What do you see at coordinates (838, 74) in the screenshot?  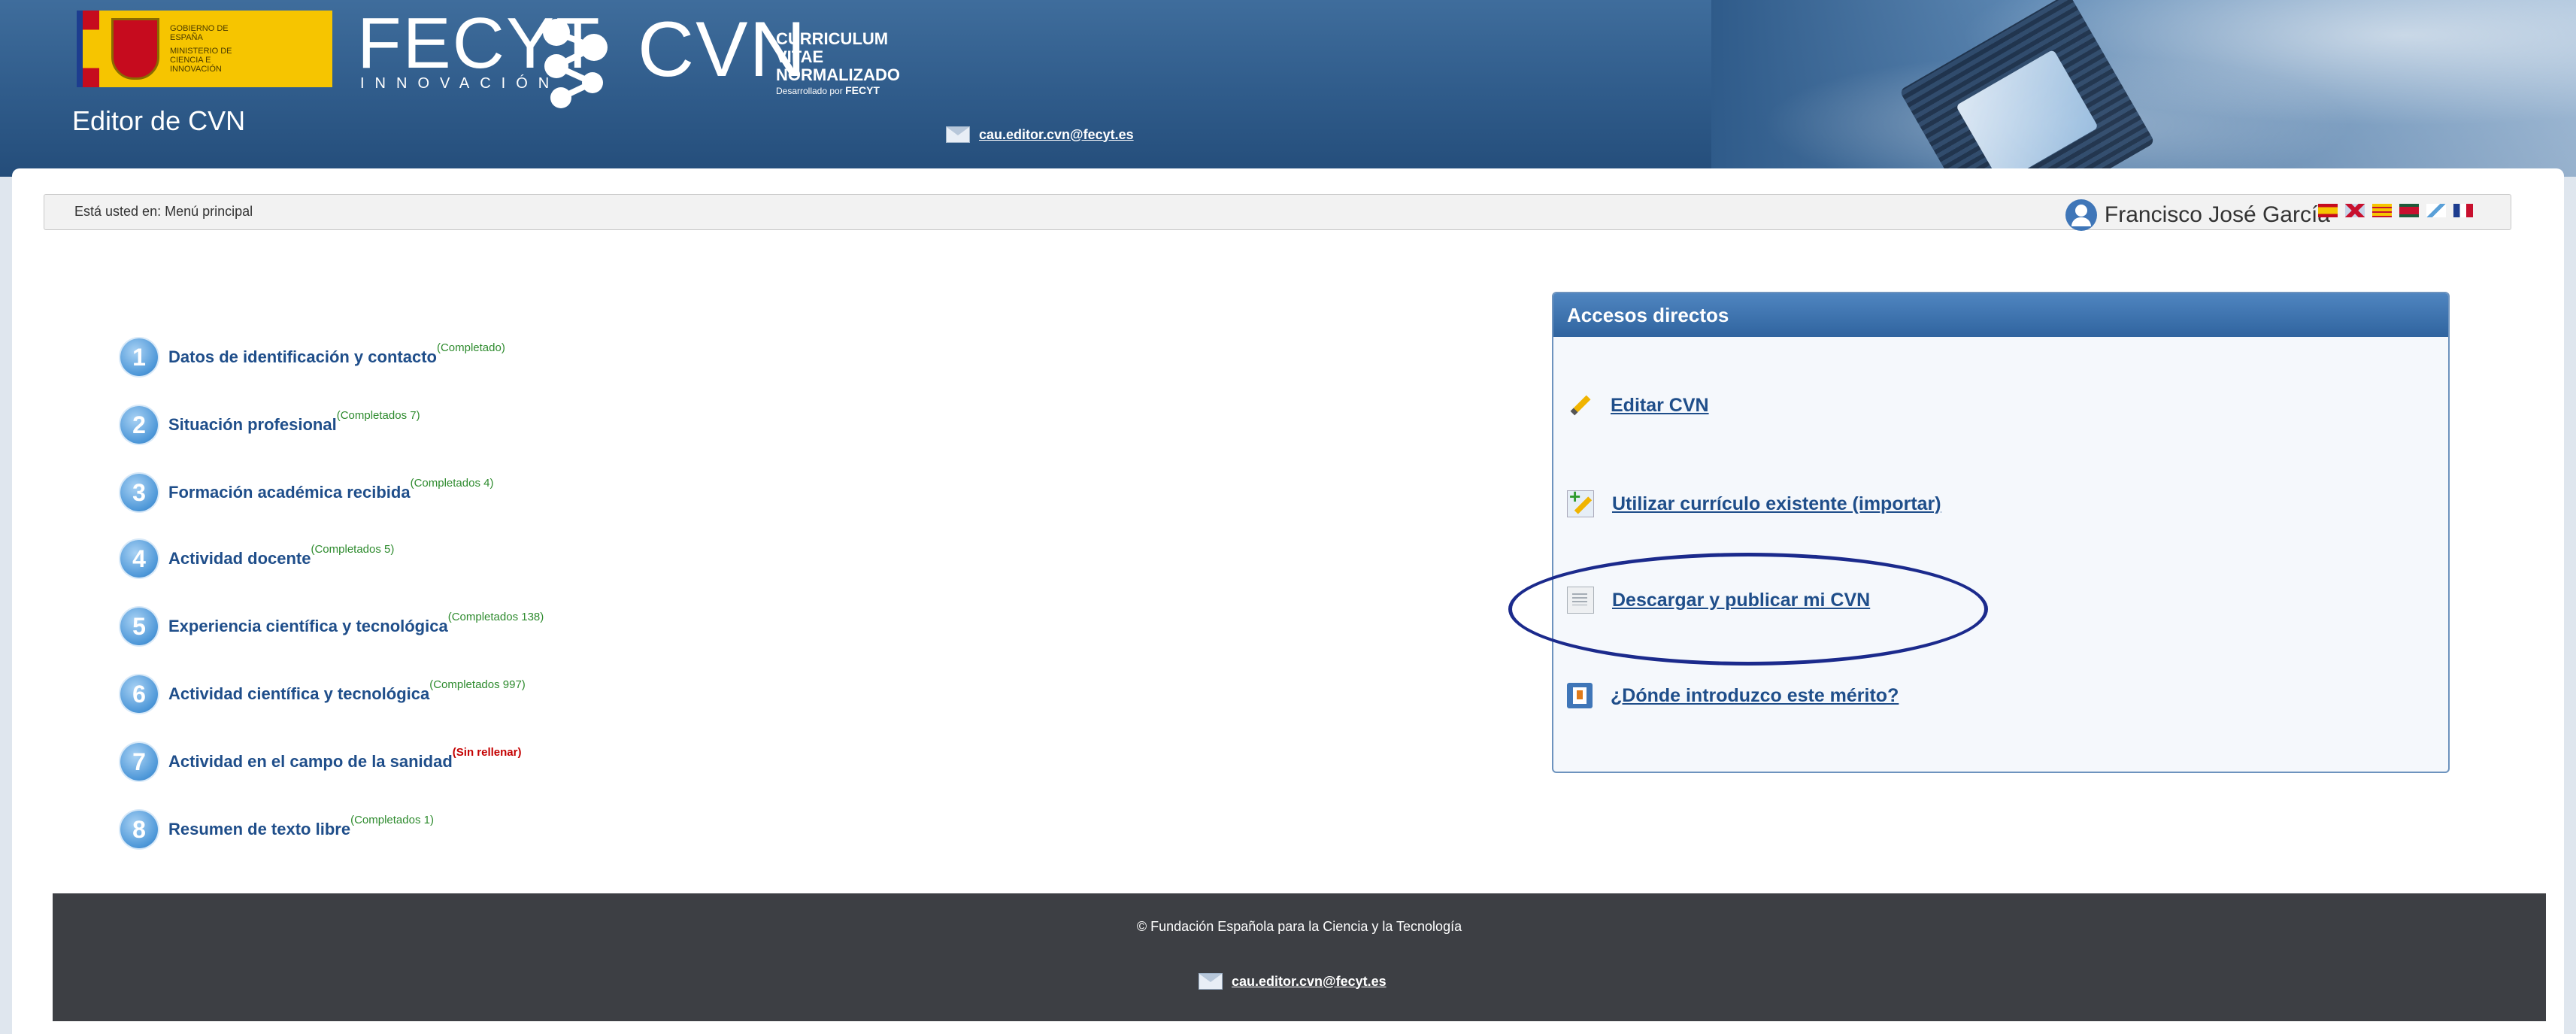 I see `cvn-line3: NORMALIZADO` at bounding box center [838, 74].